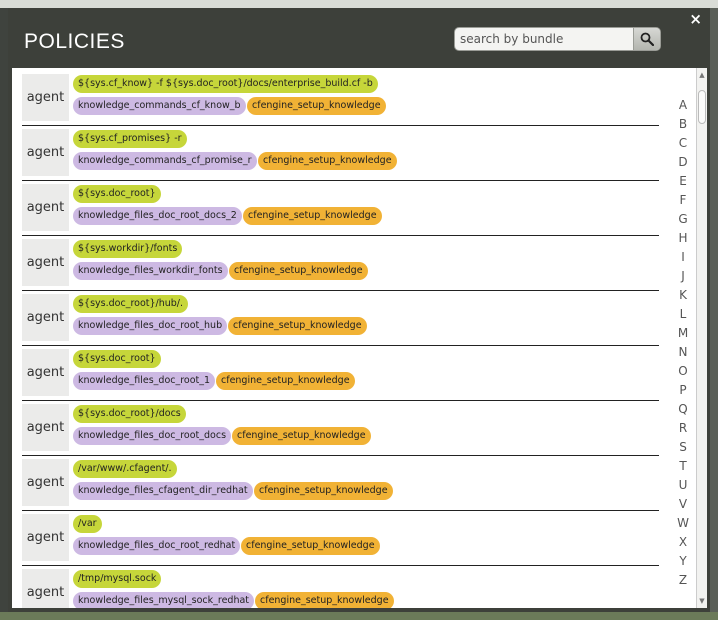  What do you see at coordinates (130, 139) in the screenshot?
I see `promiser-pill: ${sys.cf_promises} -r` at bounding box center [130, 139].